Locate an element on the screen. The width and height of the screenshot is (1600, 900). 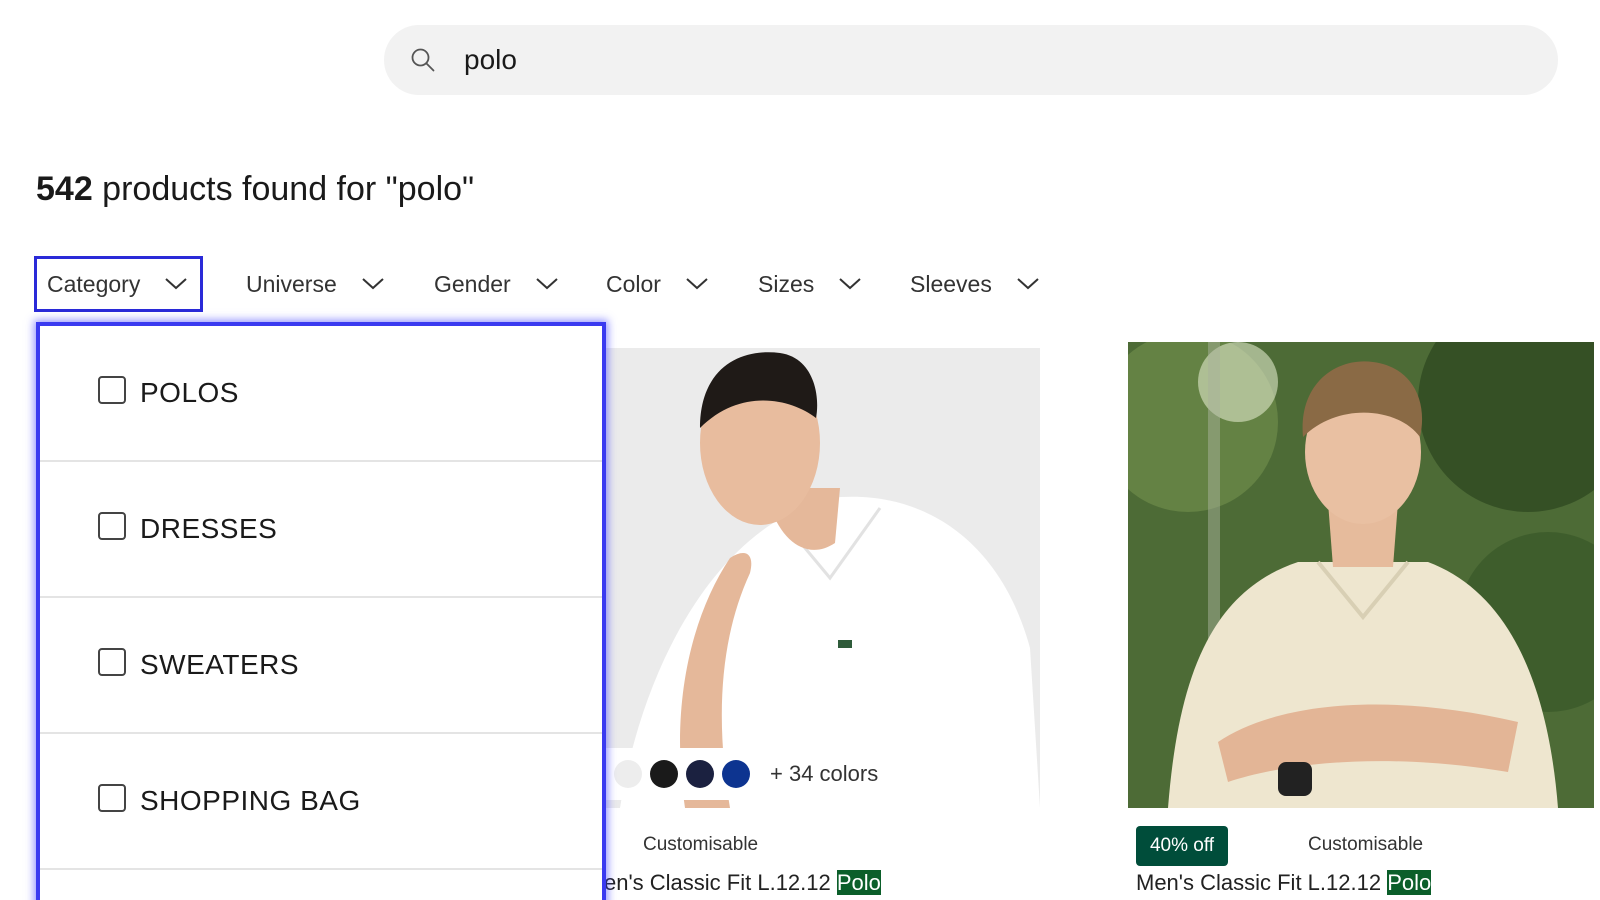
color-swatches: + 34 colors is located at coordinates (751, 774).